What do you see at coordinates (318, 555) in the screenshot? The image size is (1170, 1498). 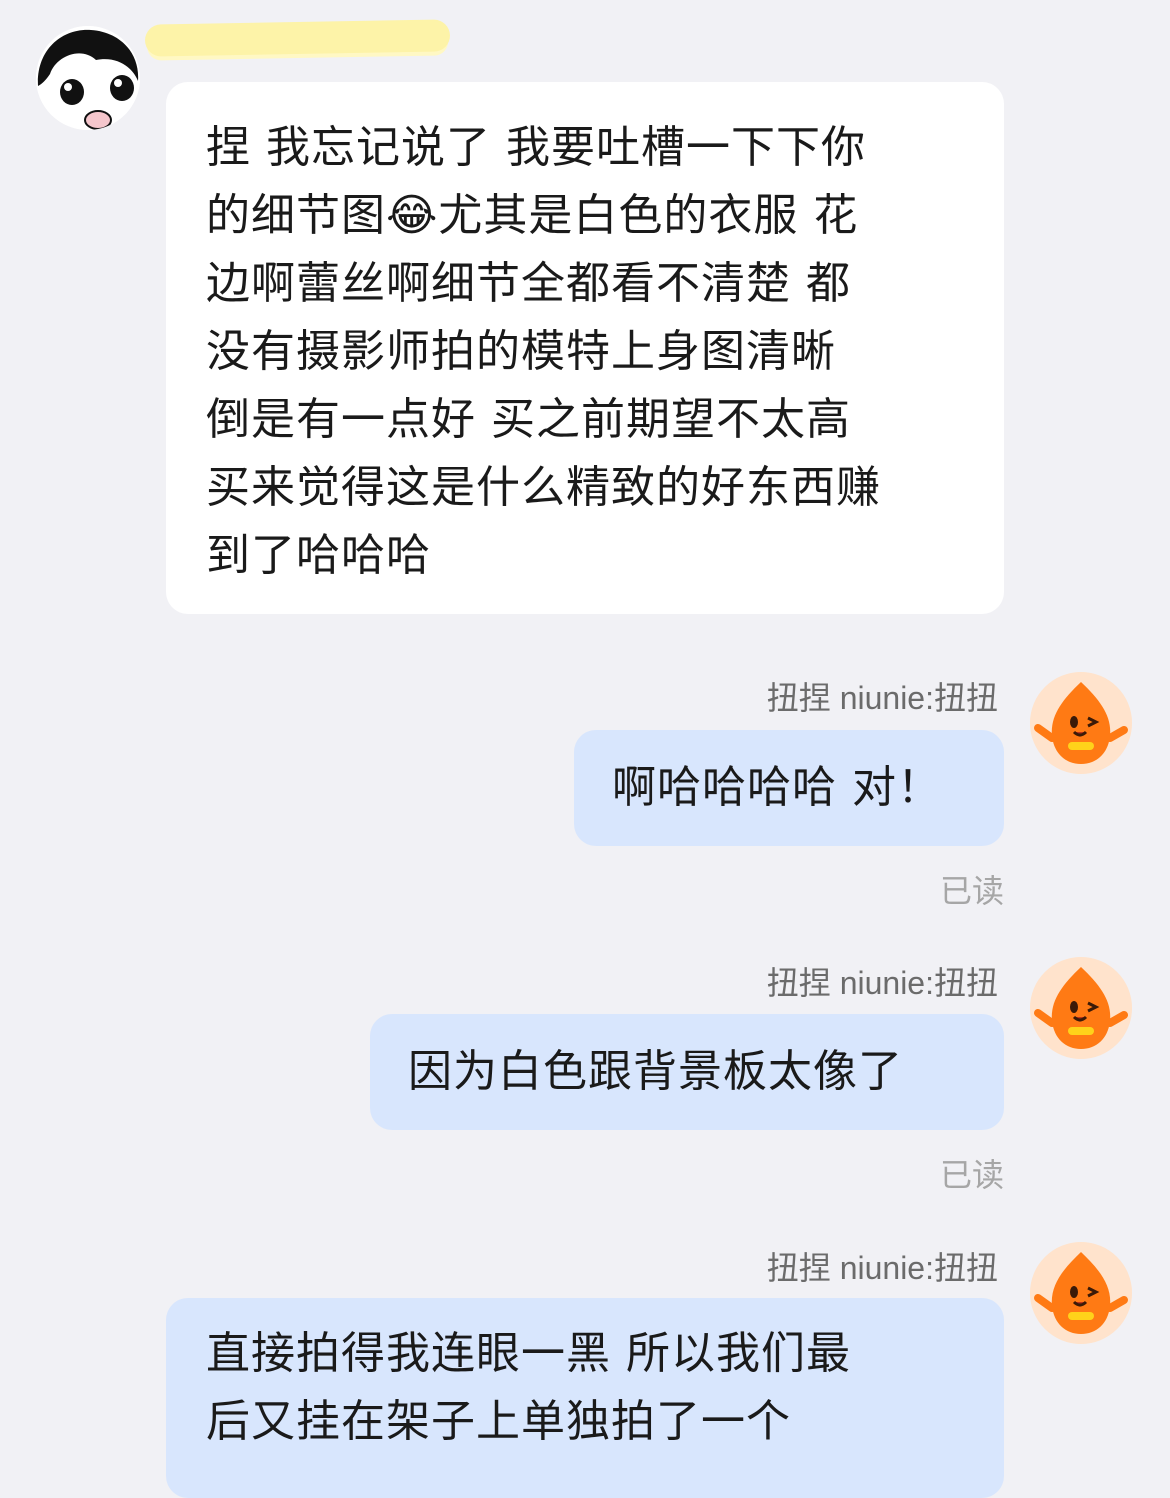 I see `message-line: 到了哈哈哈` at bounding box center [318, 555].